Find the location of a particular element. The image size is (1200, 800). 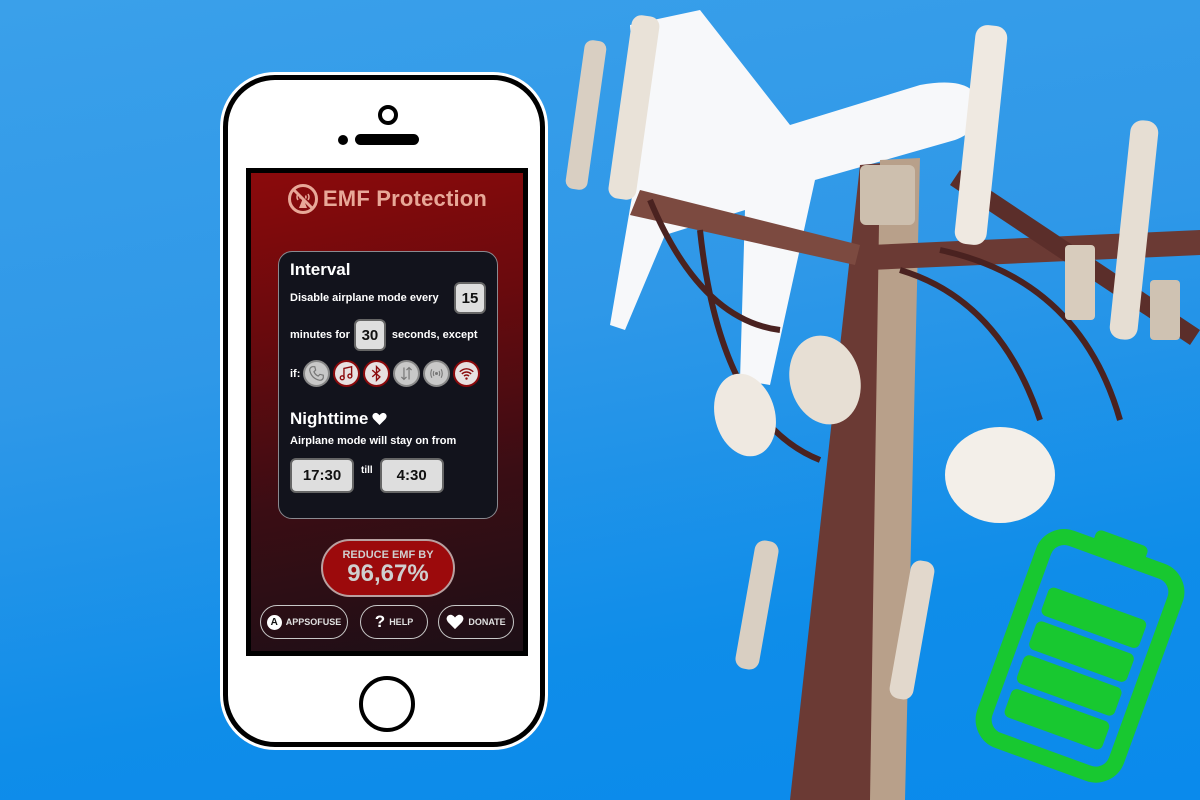

help-icon: ? is located at coordinates (380, 621).